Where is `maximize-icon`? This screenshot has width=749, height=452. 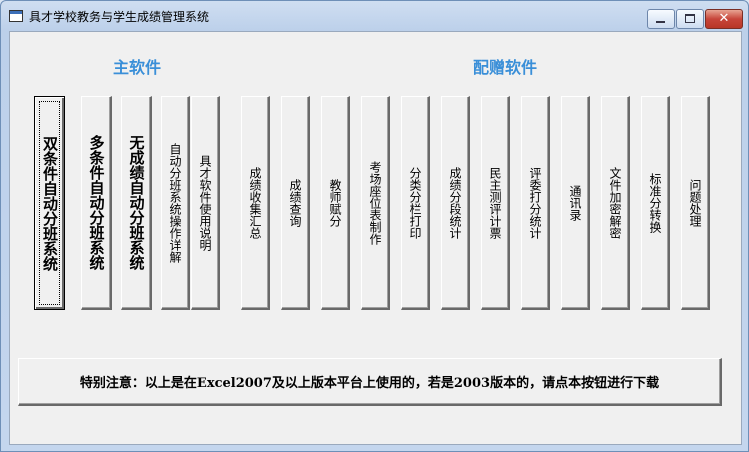
maximize-icon is located at coordinates (690, 18).